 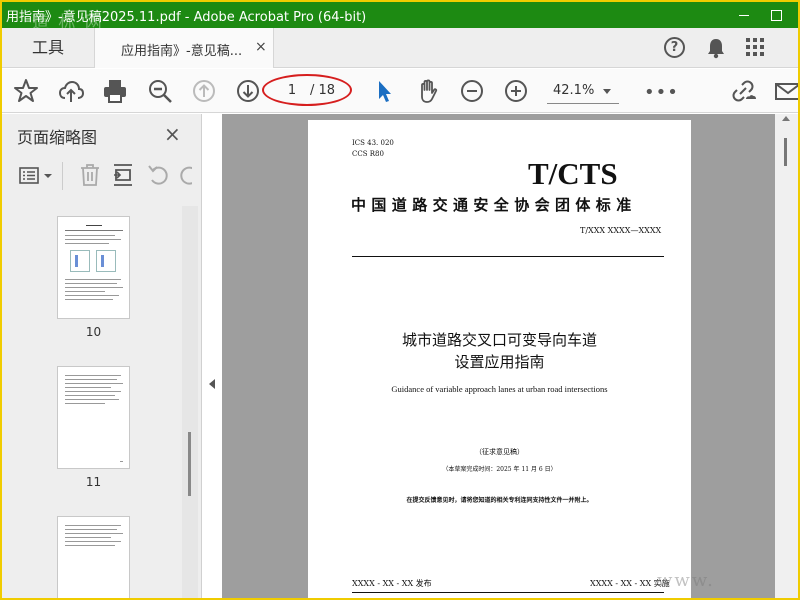 I want to click on cloud-upload-icon, so click(x=71, y=91).